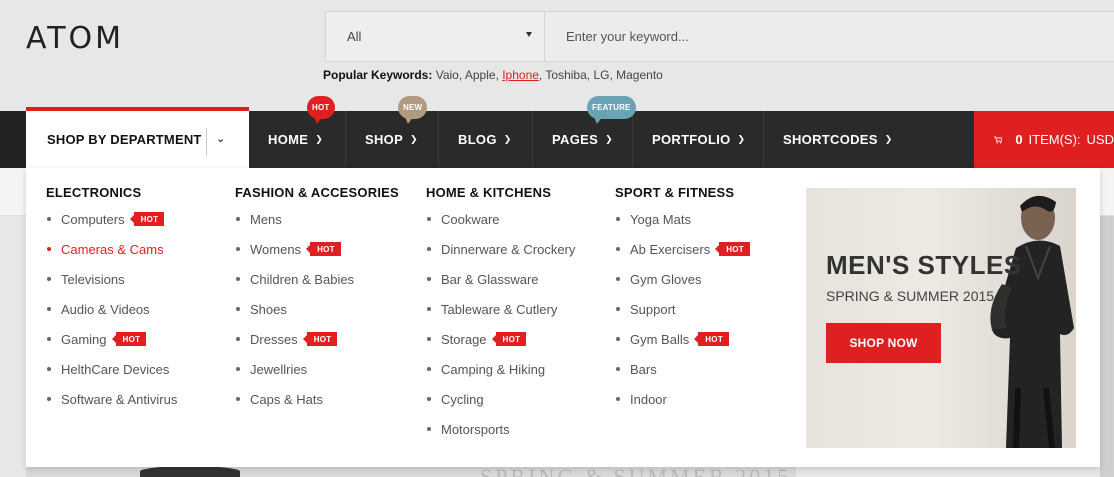 The image size is (1114, 477). What do you see at coordinates (500, 369) in the screenshot?
I see `menu-item: Camping & Hiking` at bounding box center [500, 369].